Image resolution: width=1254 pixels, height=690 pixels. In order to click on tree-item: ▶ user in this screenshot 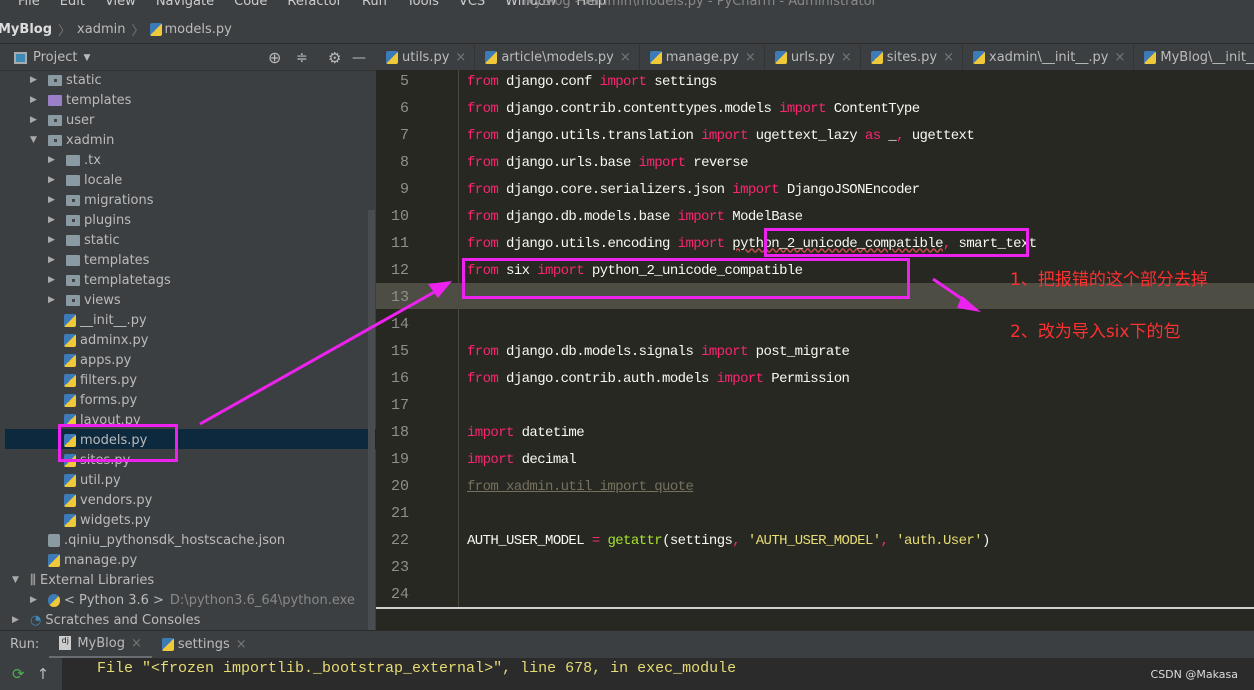, I will do `click(62, 120)`.